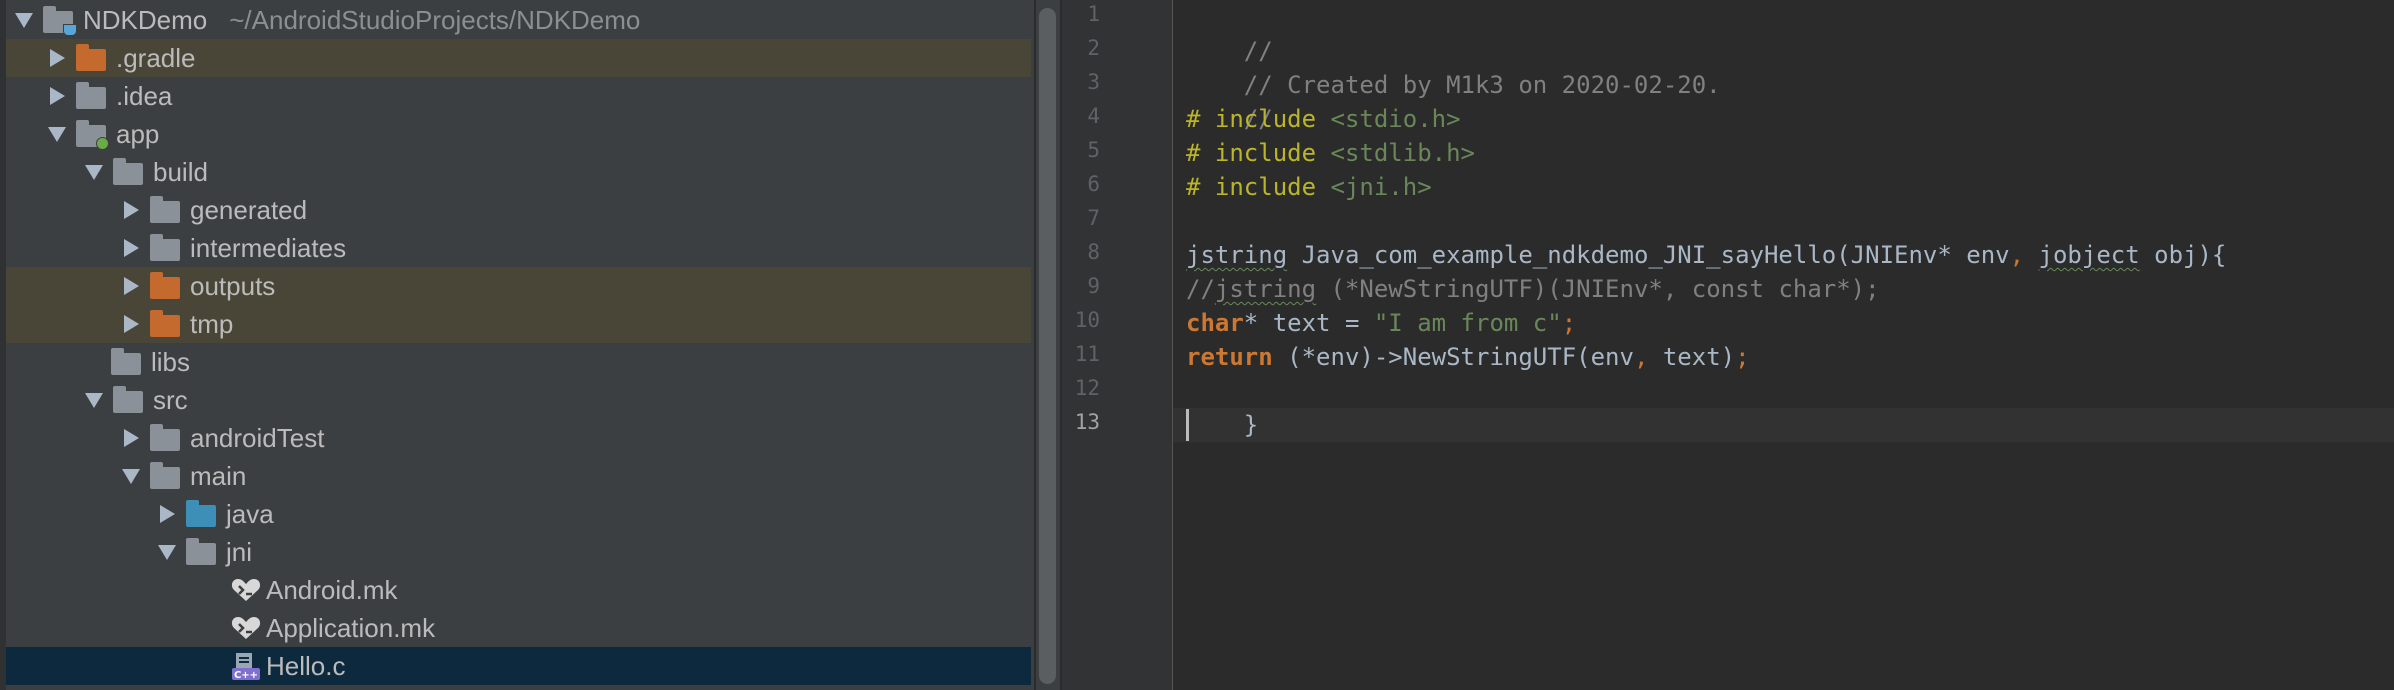  I want to click on tree-item-android-mk: Android.mk, so click(518, 590).